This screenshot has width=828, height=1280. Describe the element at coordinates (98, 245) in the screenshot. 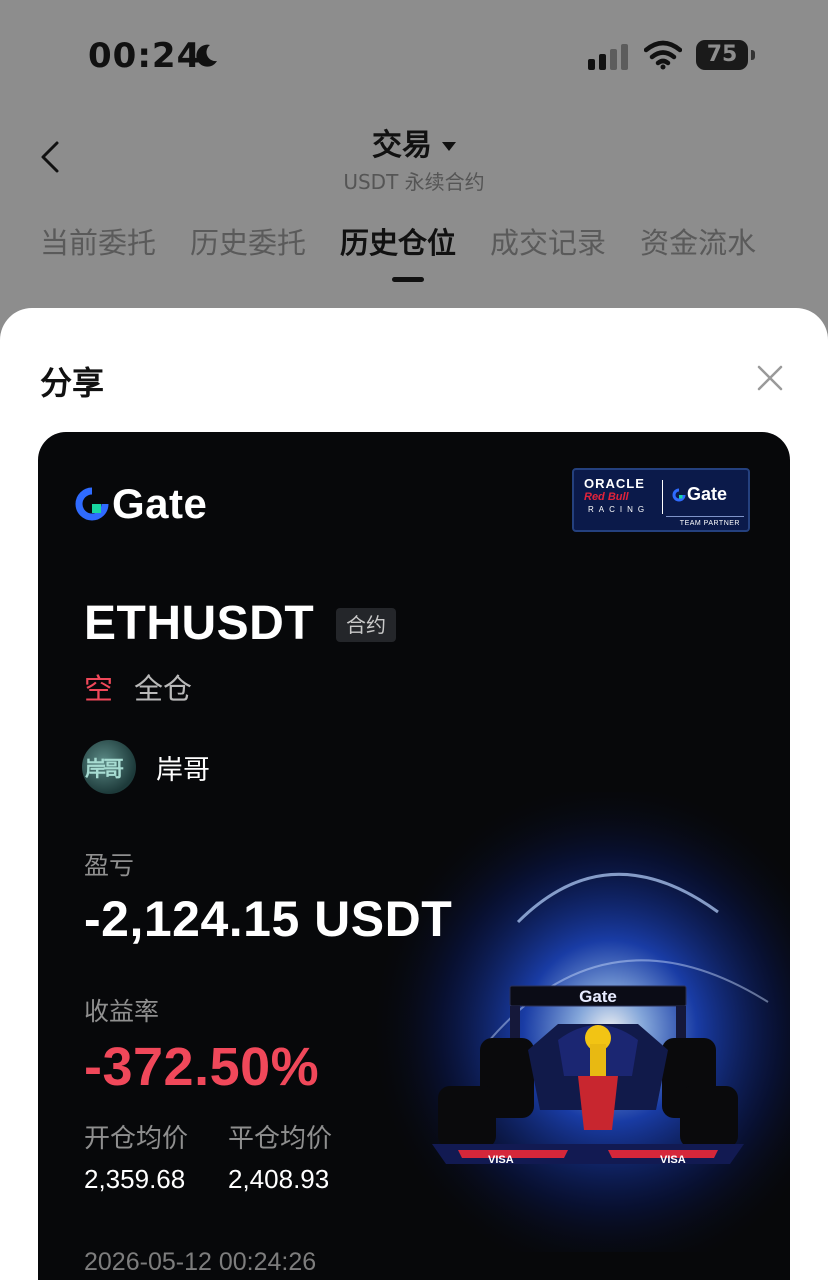

I see `tab-current-orders: 当前委托` at that location.